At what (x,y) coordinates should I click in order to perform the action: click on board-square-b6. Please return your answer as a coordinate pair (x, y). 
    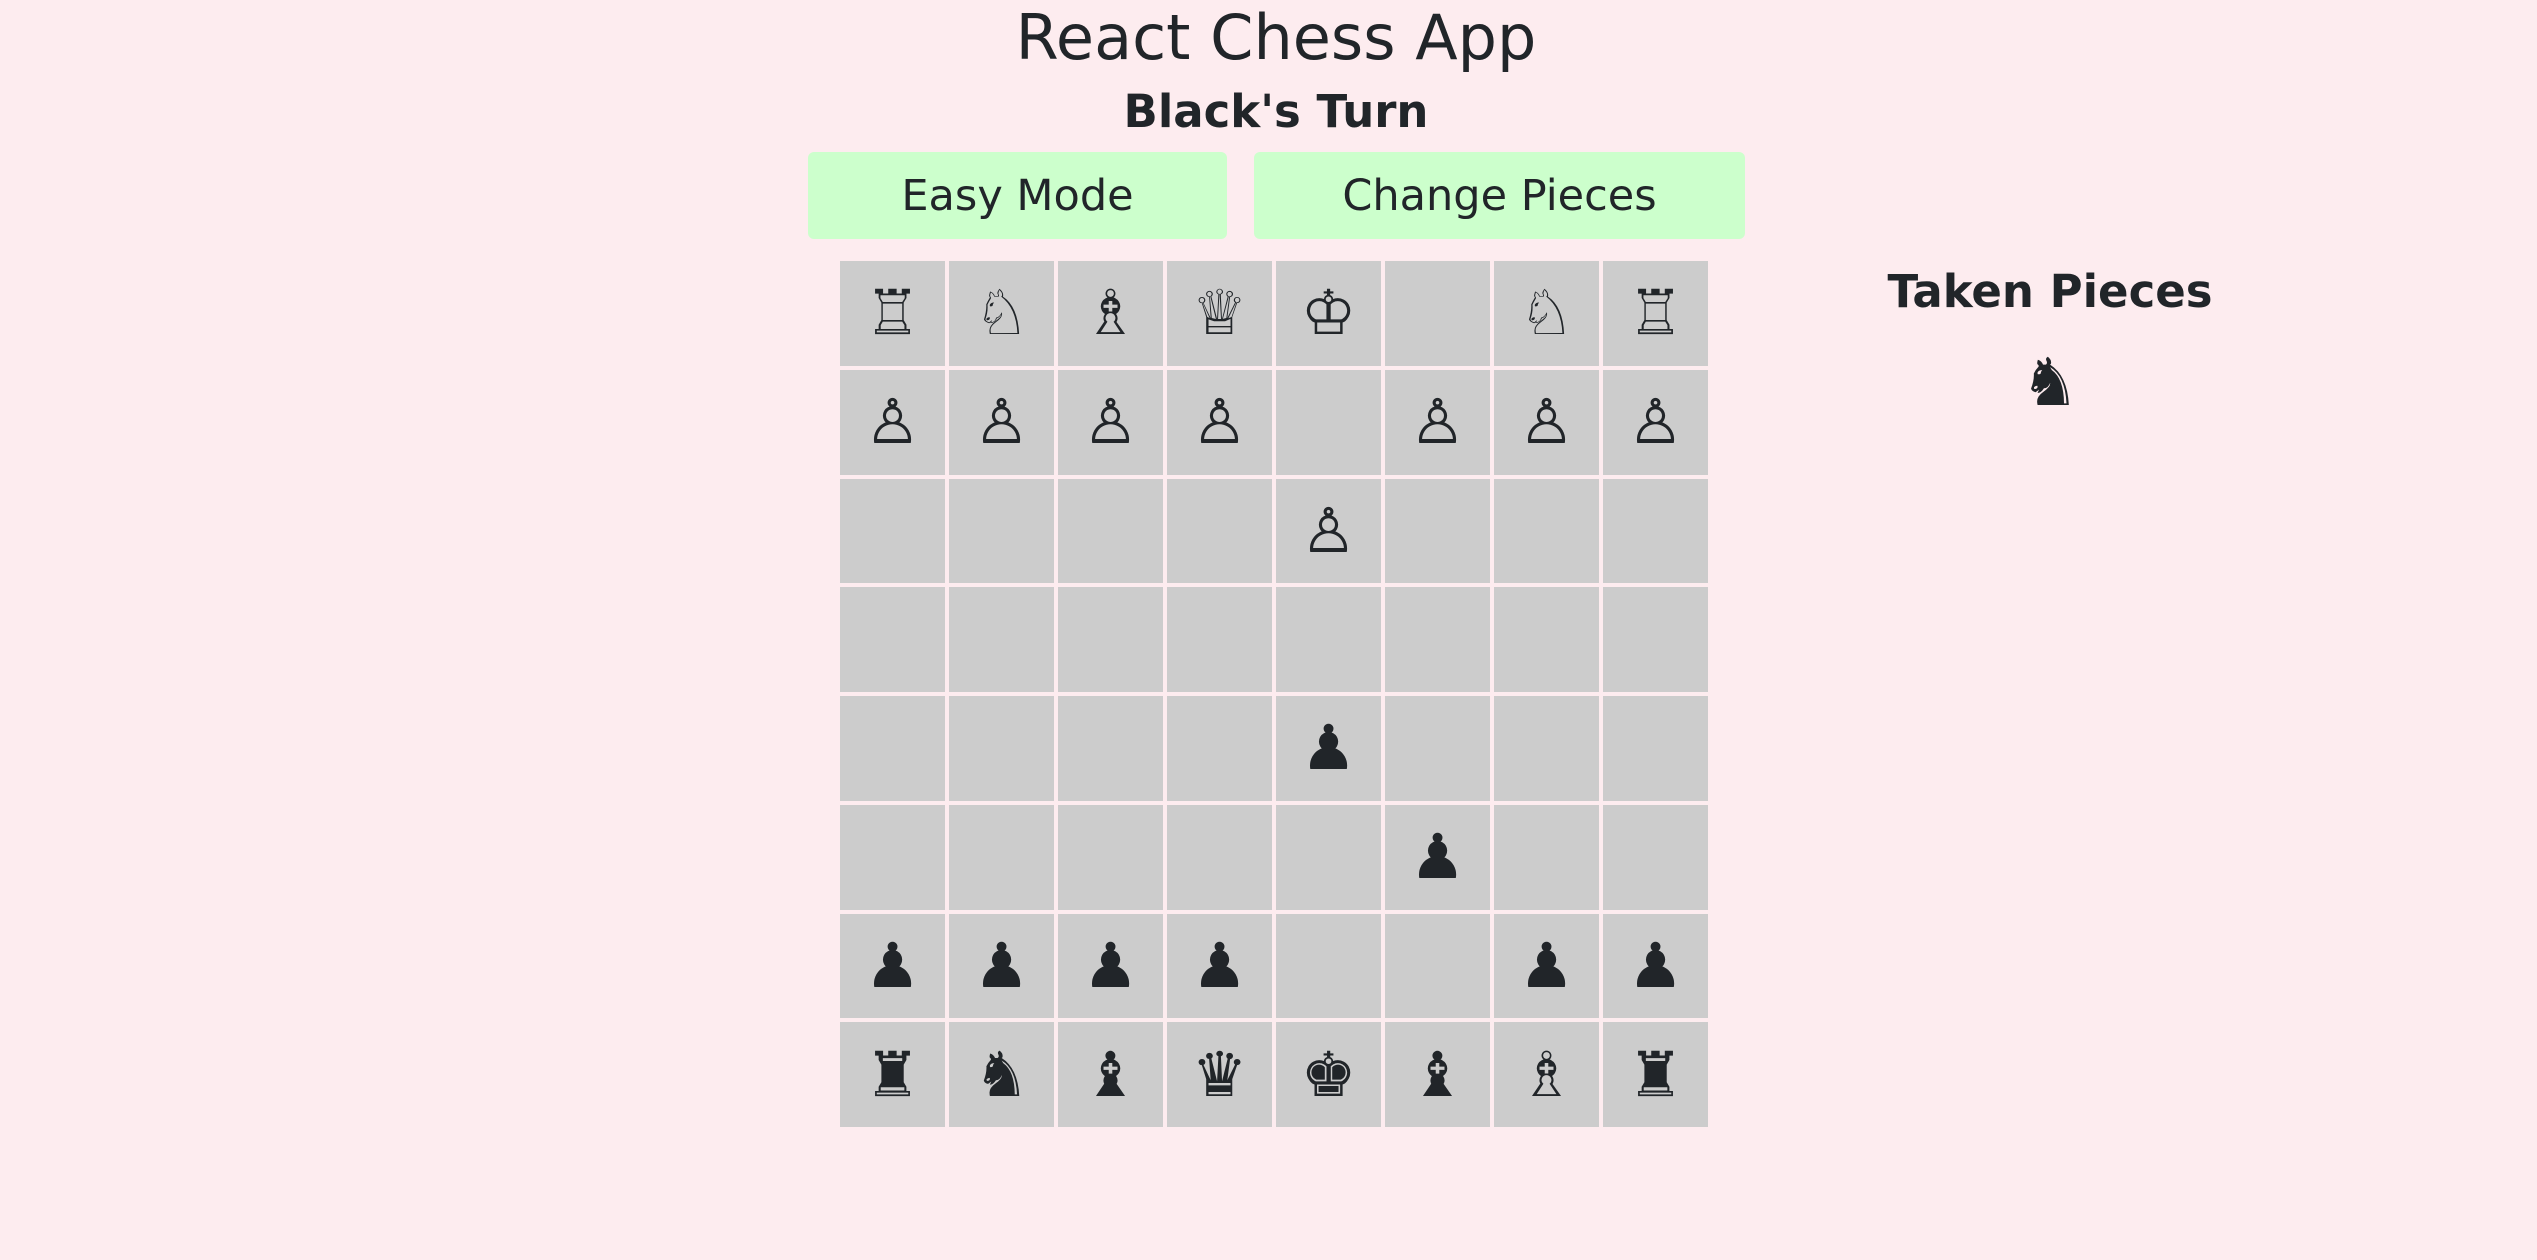
    Looking at the image, I should click on (1001, 531).